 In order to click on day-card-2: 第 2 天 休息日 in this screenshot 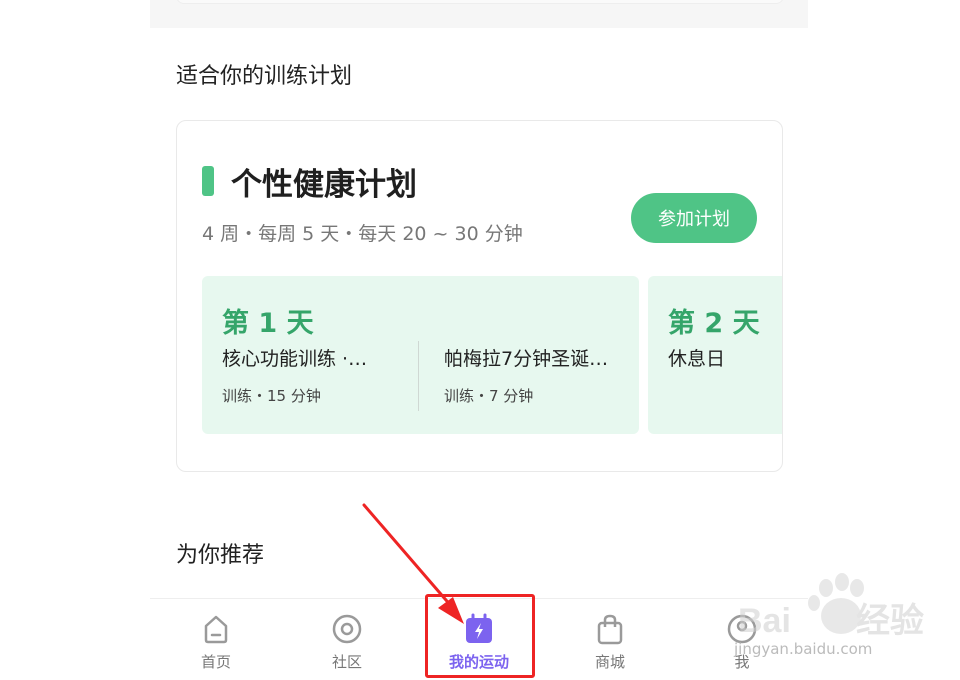, I will do `click(715, 355)`.